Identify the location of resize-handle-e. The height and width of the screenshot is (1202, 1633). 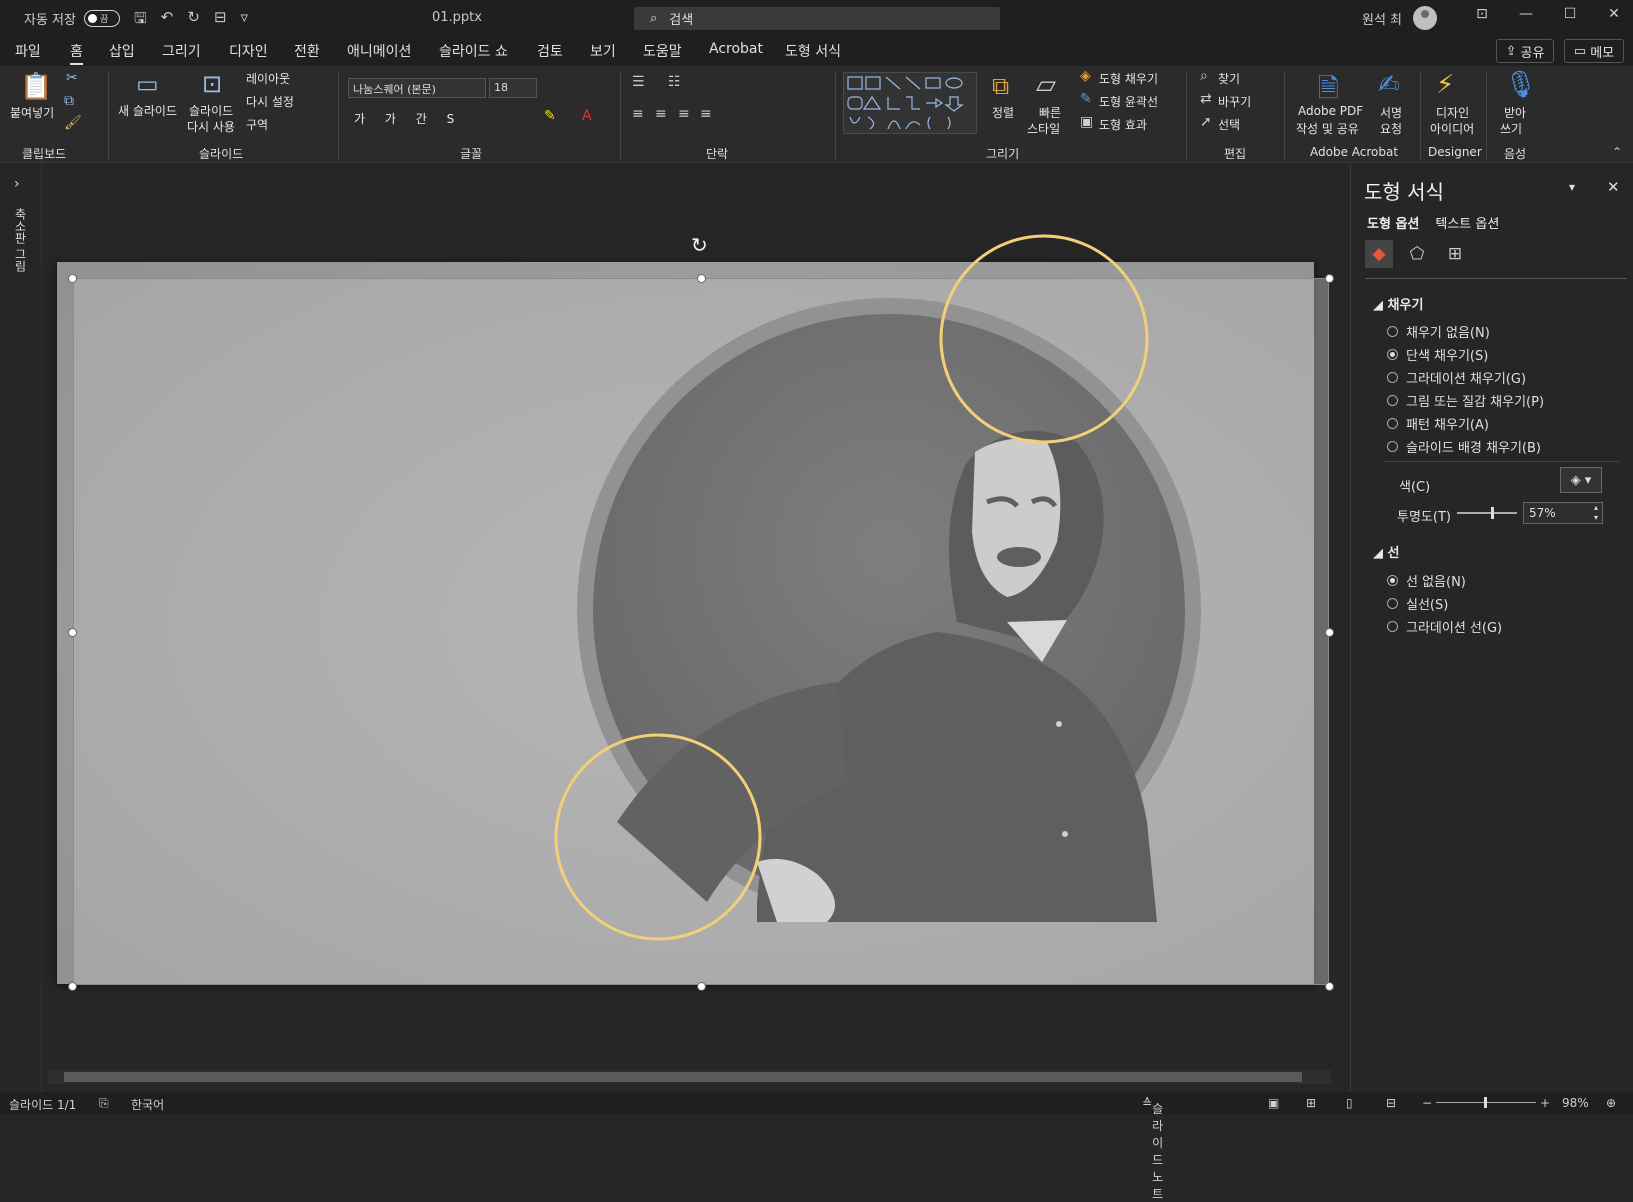
(1329, 632).